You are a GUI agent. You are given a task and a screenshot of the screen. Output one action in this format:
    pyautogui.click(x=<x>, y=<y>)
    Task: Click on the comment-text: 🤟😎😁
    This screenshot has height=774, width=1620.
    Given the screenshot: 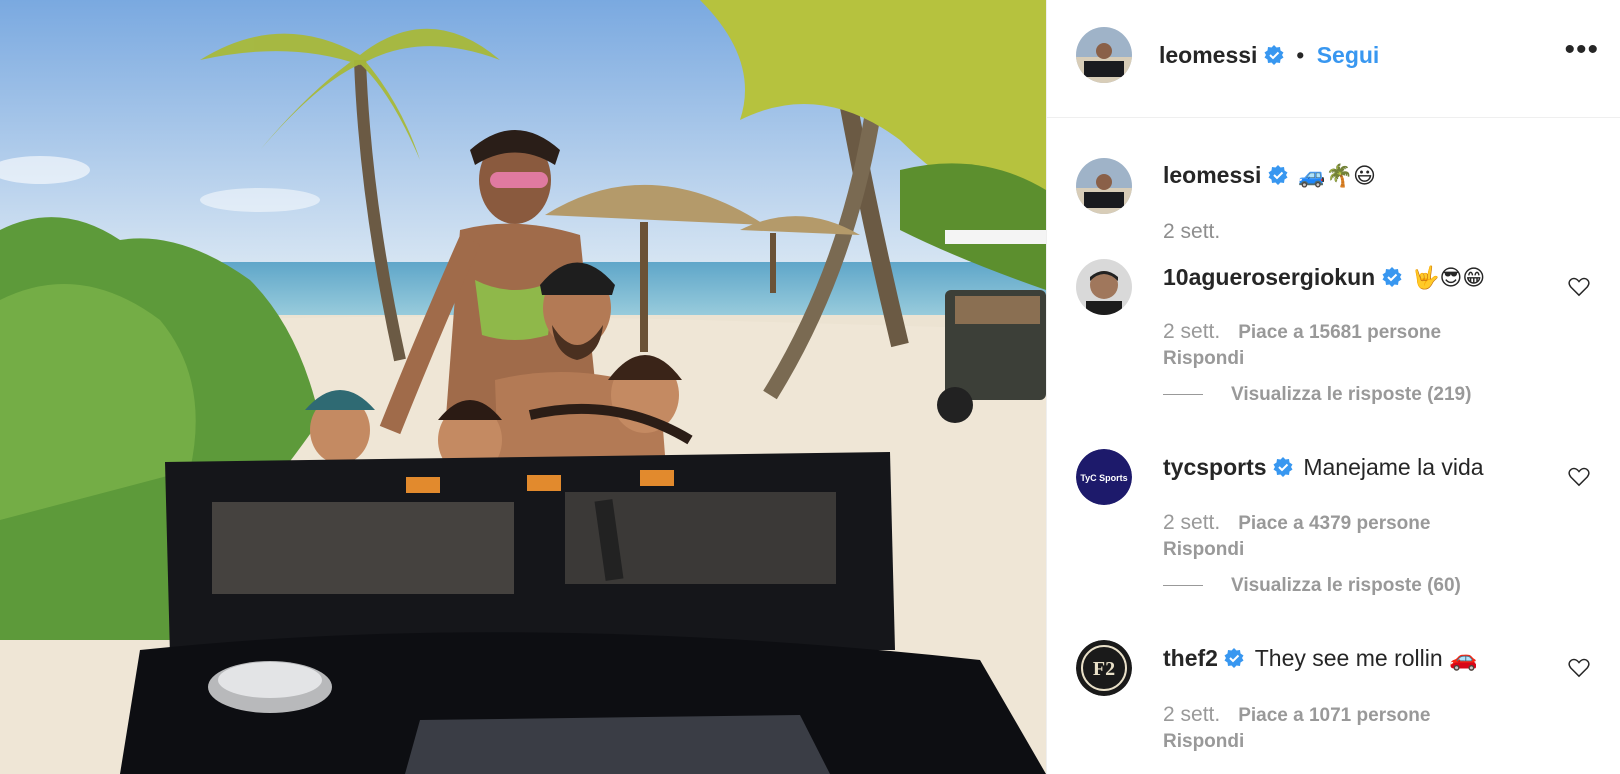 What is the action you would take?
    pyautogui.click(x=1448, y=278)
    